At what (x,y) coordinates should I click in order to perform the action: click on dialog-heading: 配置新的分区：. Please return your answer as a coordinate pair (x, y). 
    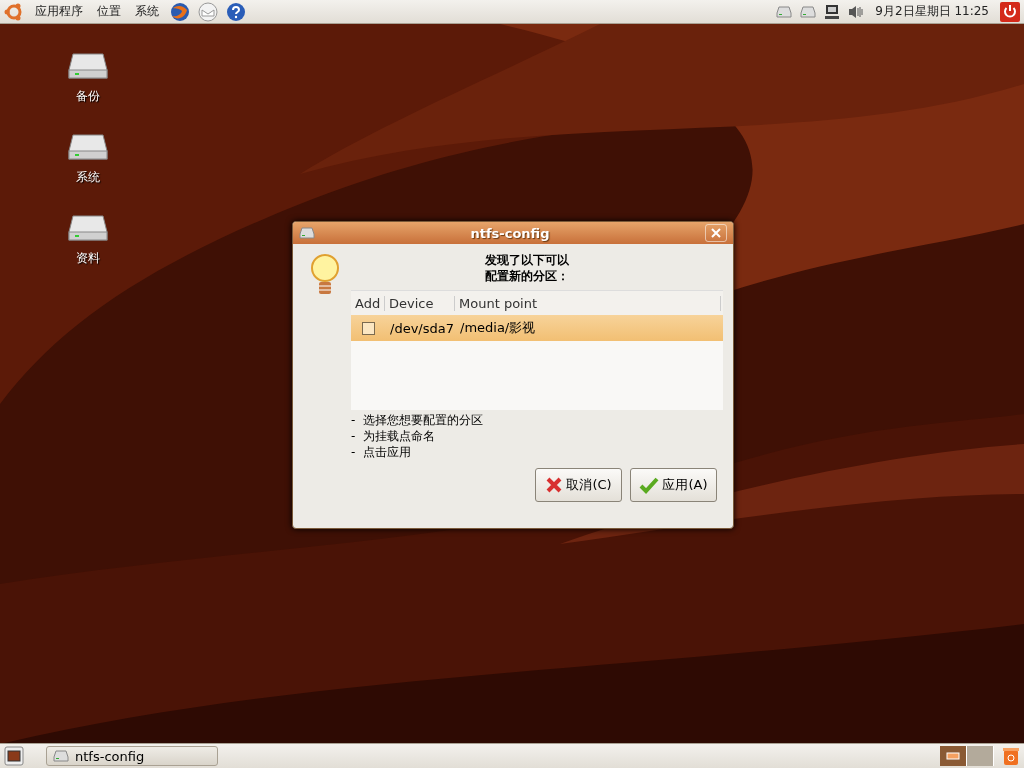
    Looking at the image, I should click on (527, 276).